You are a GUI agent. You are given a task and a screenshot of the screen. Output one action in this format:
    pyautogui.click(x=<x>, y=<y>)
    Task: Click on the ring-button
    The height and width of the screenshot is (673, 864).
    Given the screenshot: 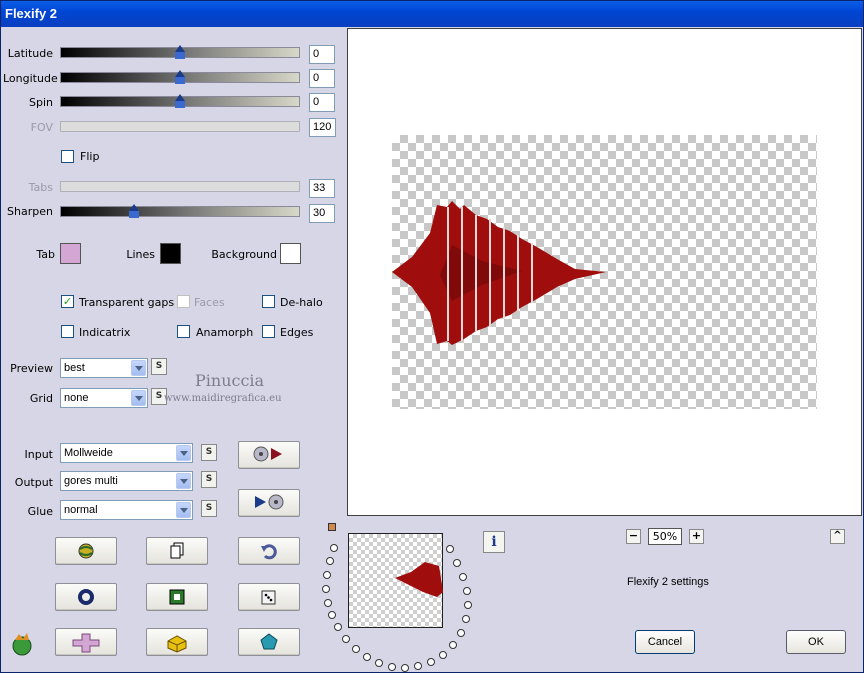 What is the action you would take?
    pyautogui.click(x=86, y=597)
    